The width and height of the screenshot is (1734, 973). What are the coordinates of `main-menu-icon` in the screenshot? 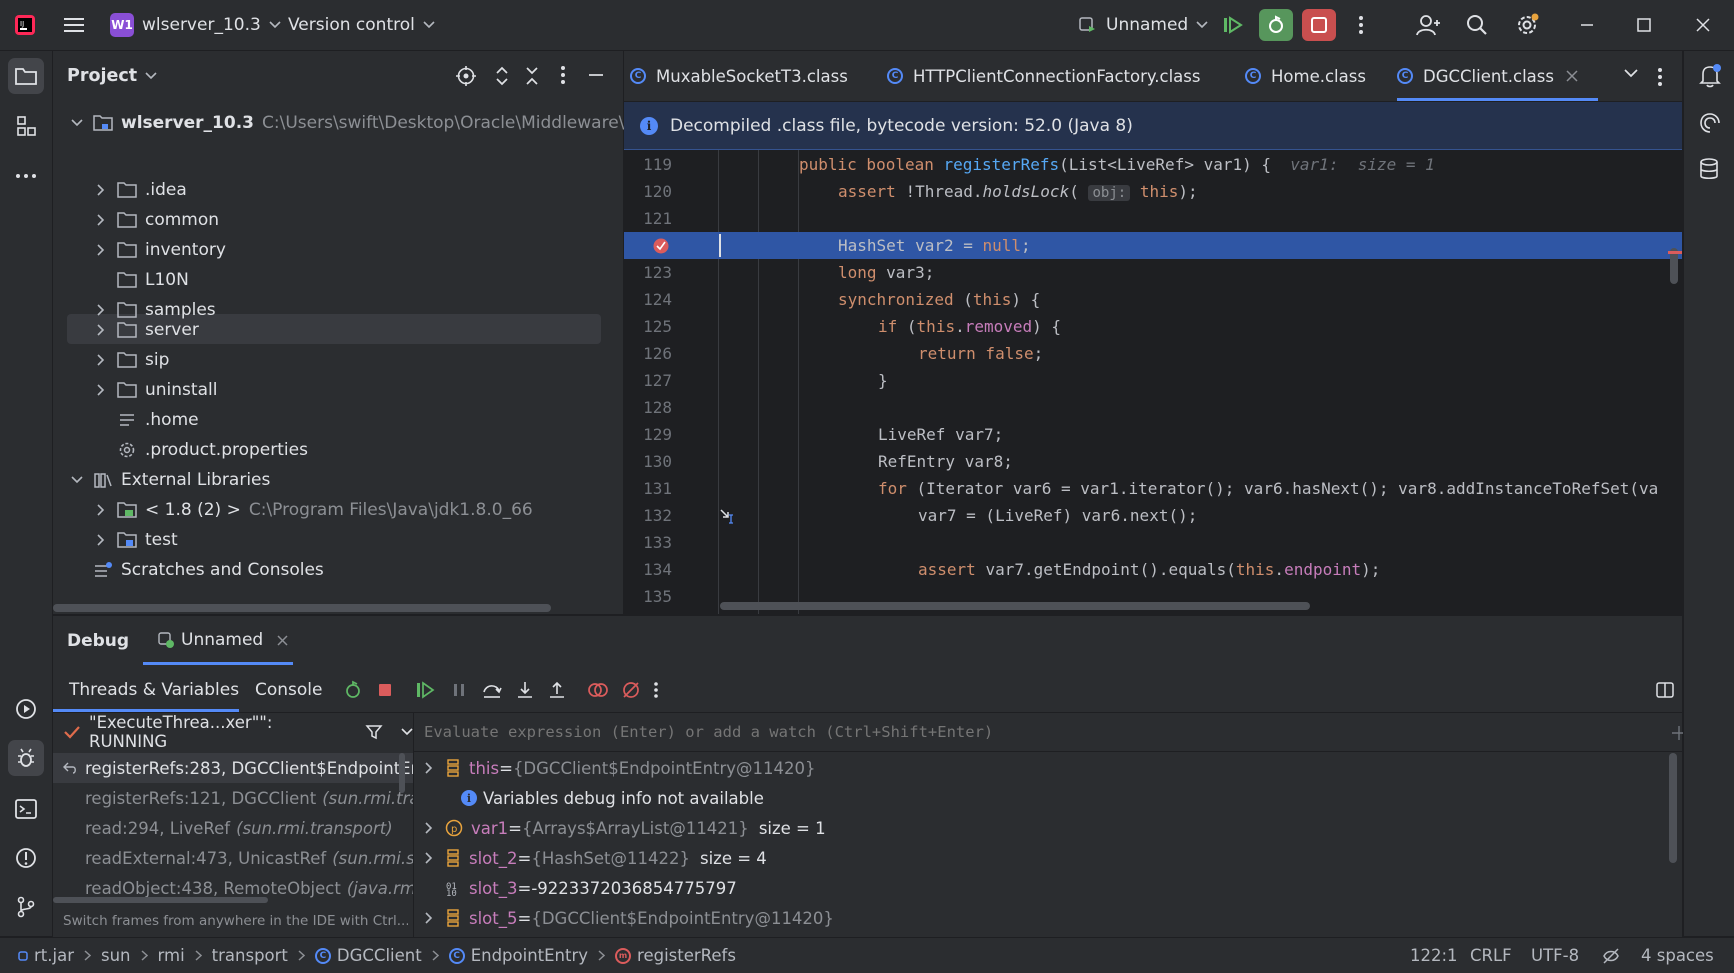 It's located at (74, 25).